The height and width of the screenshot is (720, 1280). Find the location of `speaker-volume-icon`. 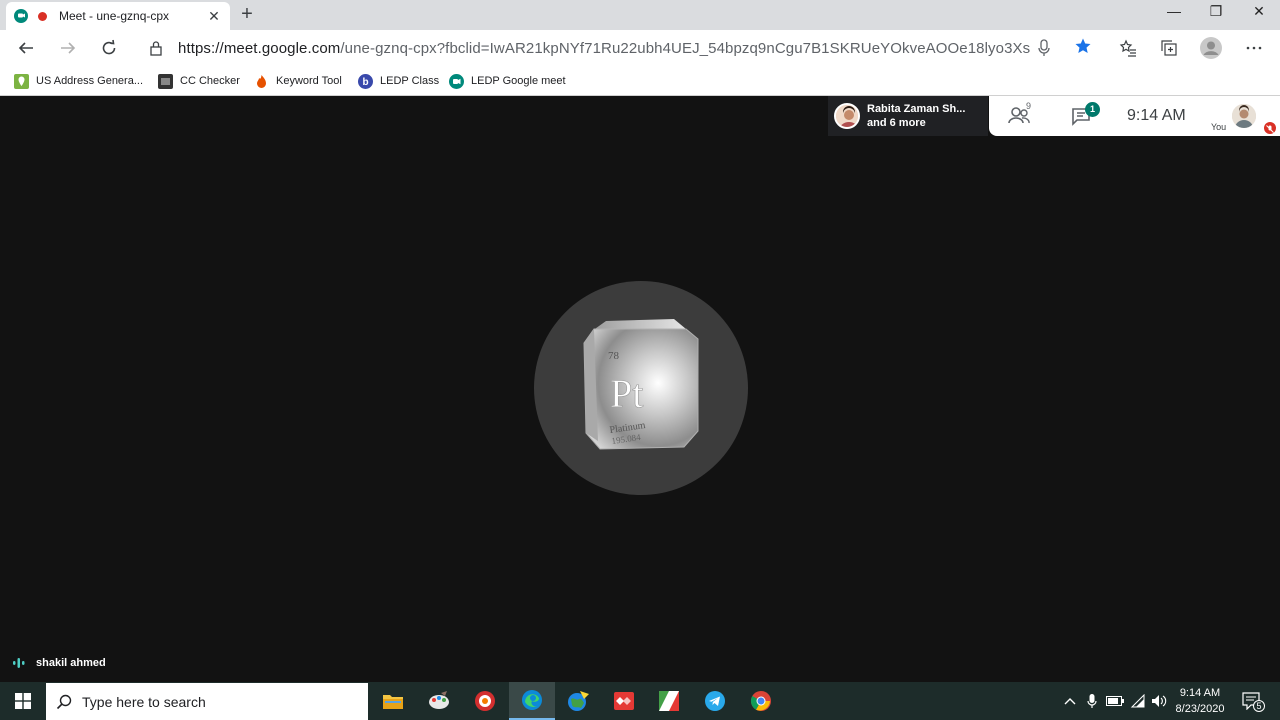

speaker-volume-icon is located at coordinates (1159, 701).